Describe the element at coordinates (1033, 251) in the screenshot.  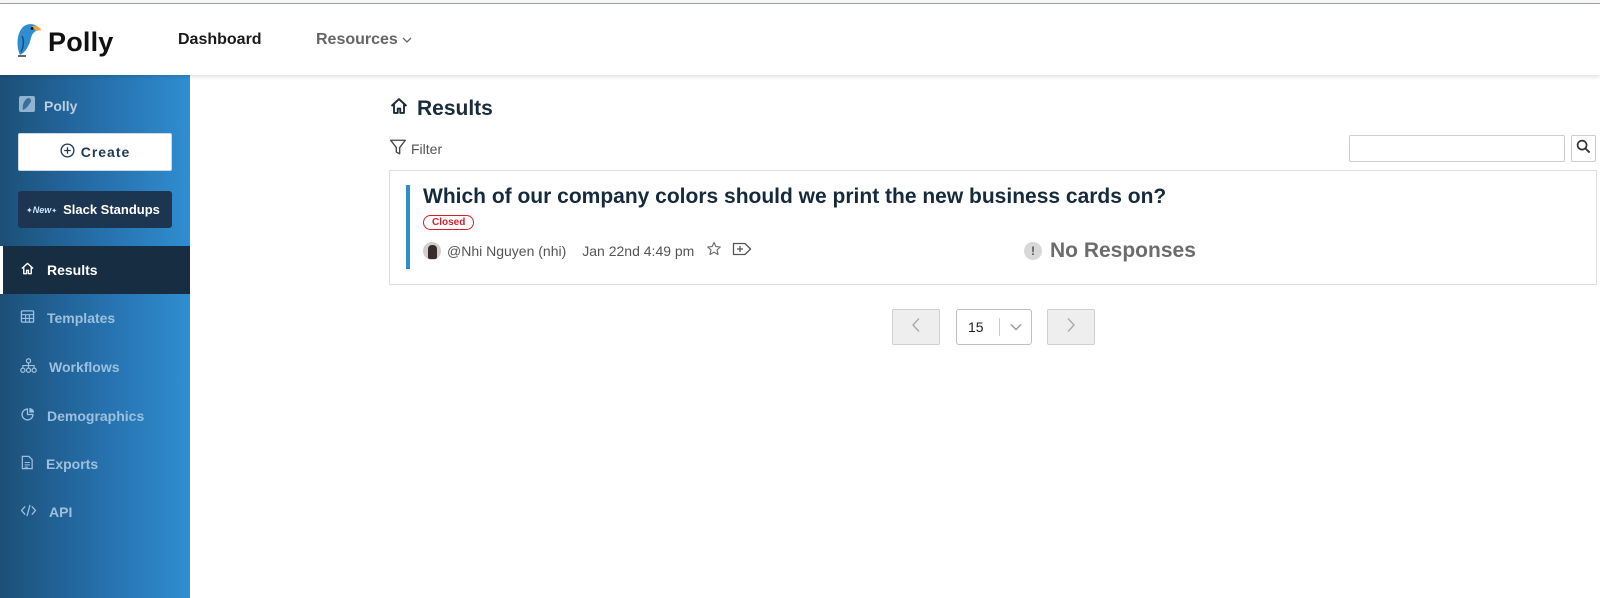
I see `exclamation-icon: !` at that location.